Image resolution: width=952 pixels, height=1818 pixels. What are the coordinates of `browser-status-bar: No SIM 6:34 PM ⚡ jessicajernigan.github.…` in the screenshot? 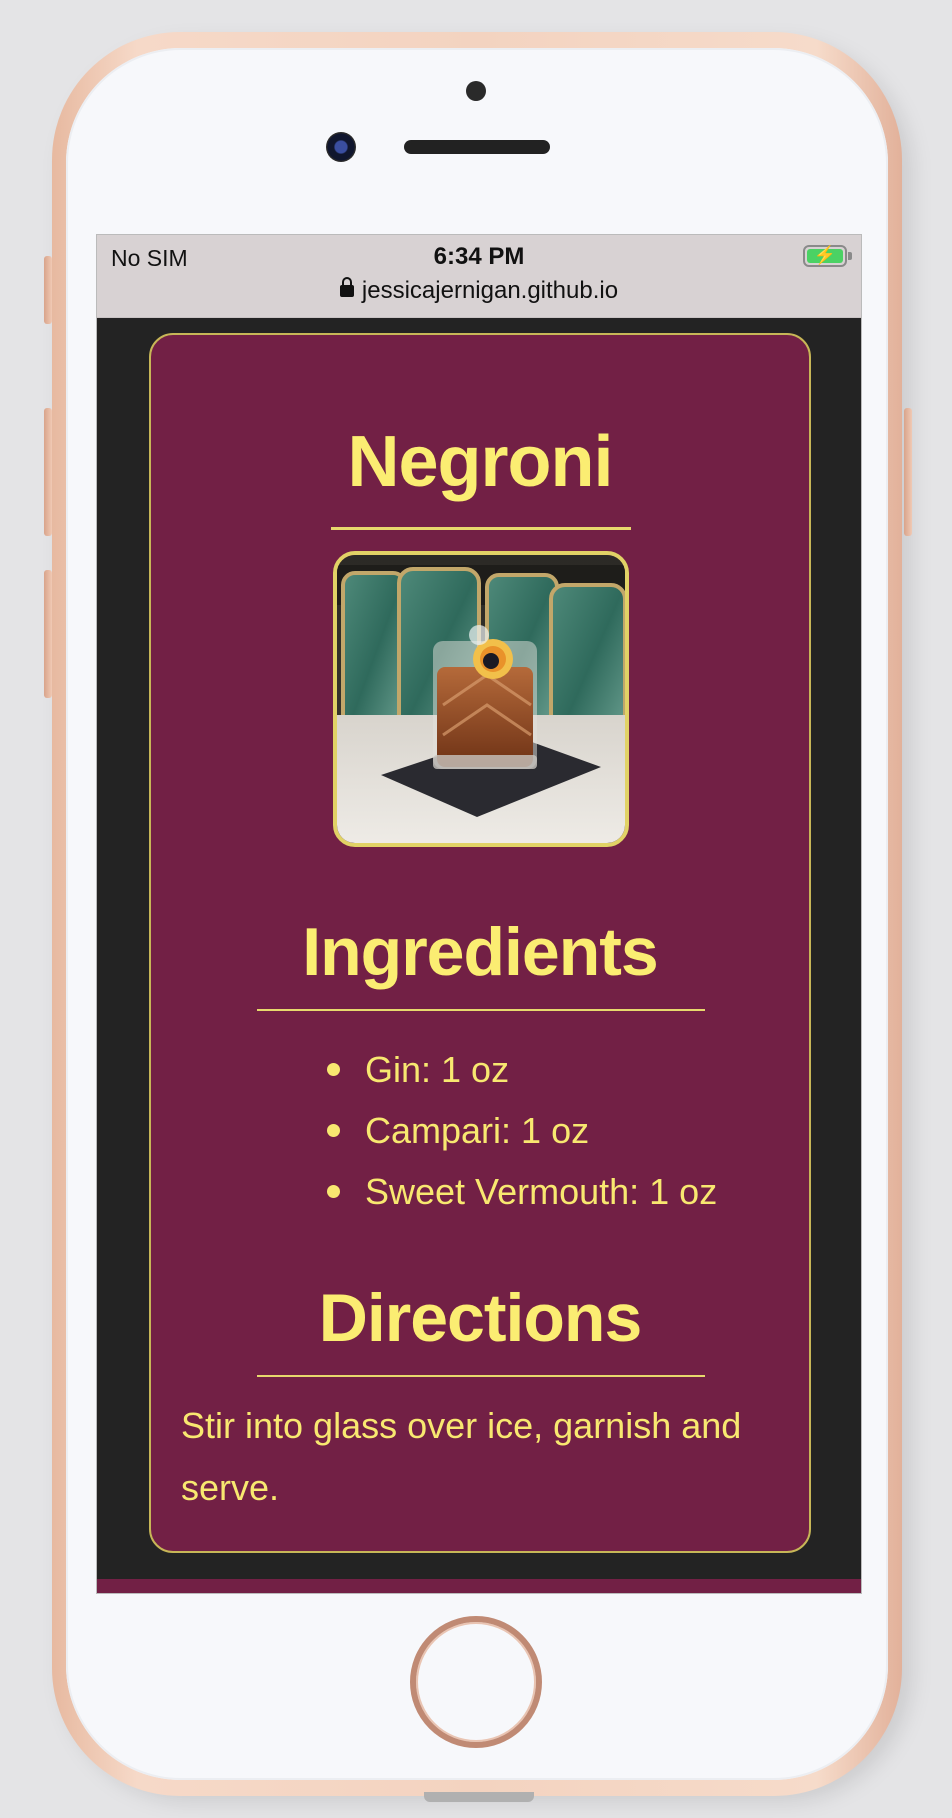 It's located at (479, 276).